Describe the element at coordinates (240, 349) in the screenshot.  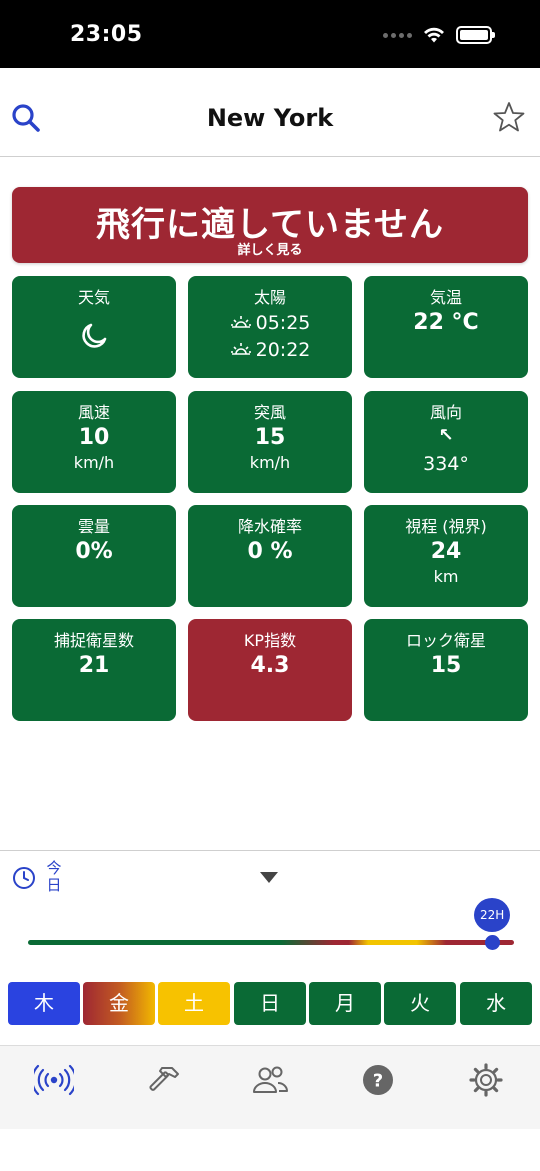
I see `sunset-icon` at that location.